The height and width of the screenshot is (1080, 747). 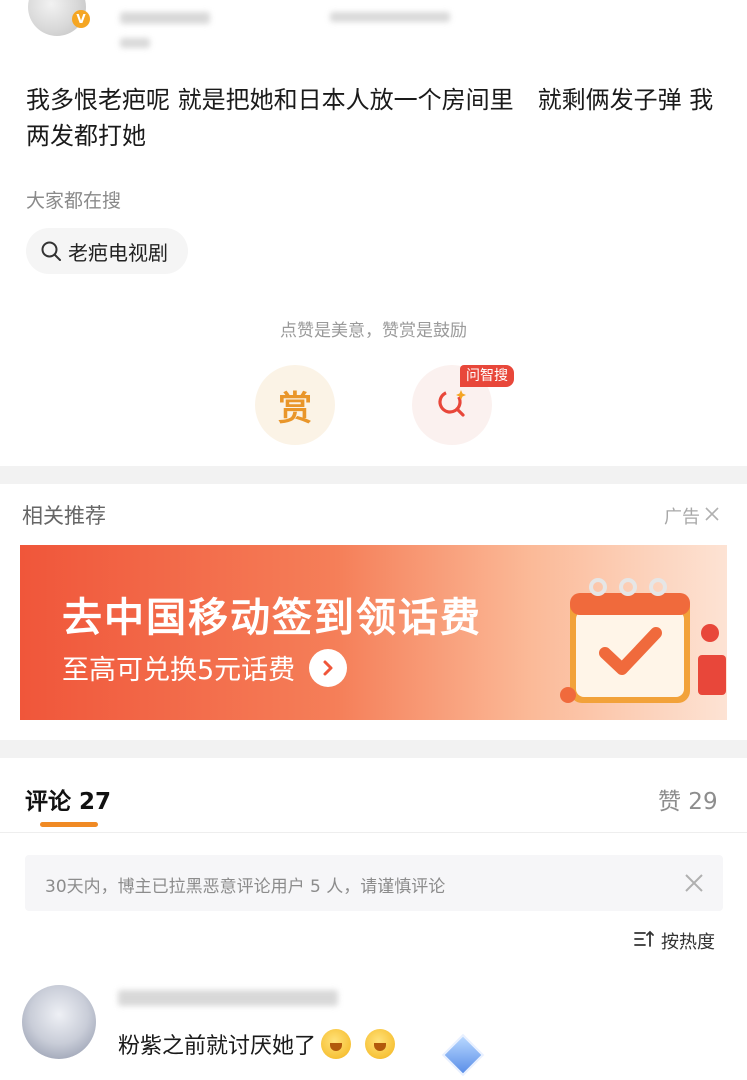 What do you see at coordinates (370, 118) in the screenshot?
I see `post-text: 我多恨老疤呢 就是把她和日本人放一个房间里 就剩俩发子弹 我两发都打她` at bounding box center [370, 118].